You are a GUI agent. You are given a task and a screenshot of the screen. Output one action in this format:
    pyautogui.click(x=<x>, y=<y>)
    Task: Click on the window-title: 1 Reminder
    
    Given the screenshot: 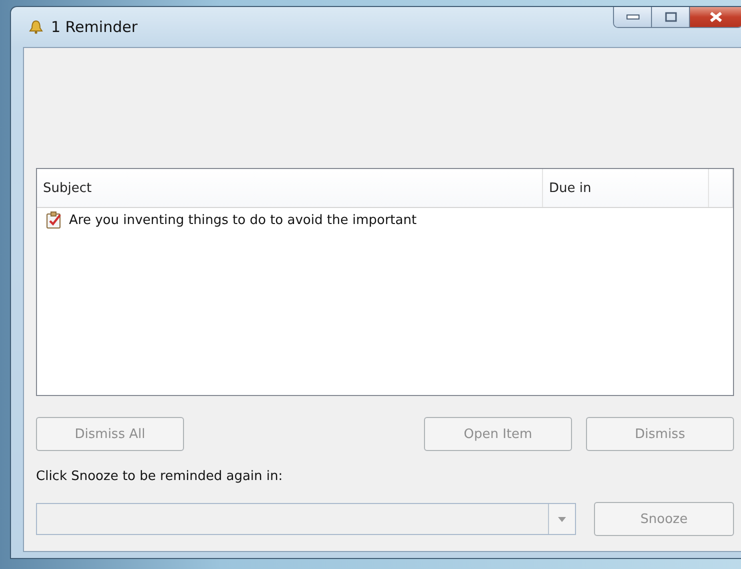 What is the action you would take?
    pyautogui.click(x=94, y=27)
    